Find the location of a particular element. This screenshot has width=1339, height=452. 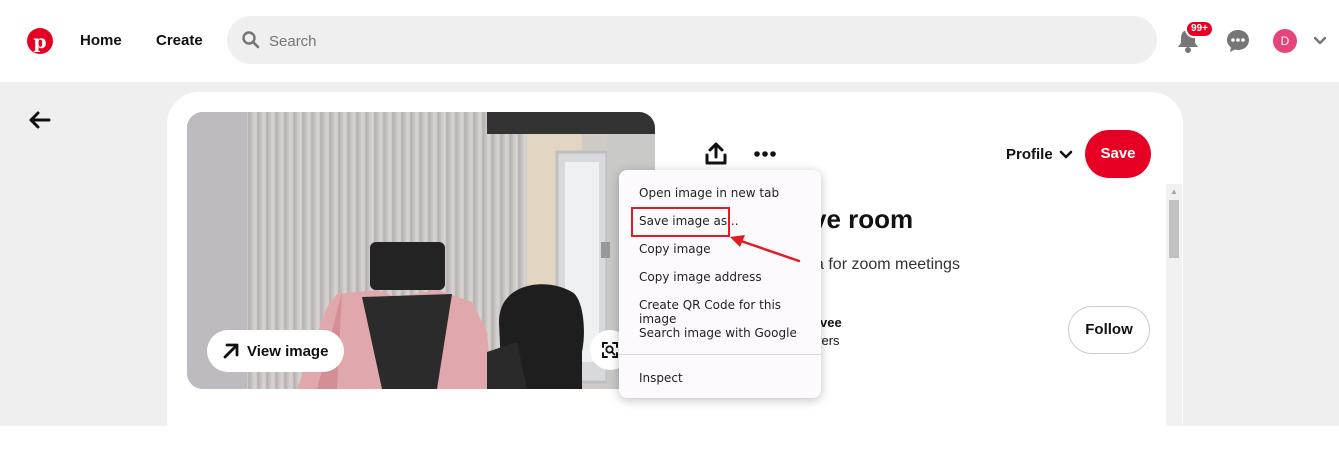

pin-title: ve room is located at coordinates (863, 219).